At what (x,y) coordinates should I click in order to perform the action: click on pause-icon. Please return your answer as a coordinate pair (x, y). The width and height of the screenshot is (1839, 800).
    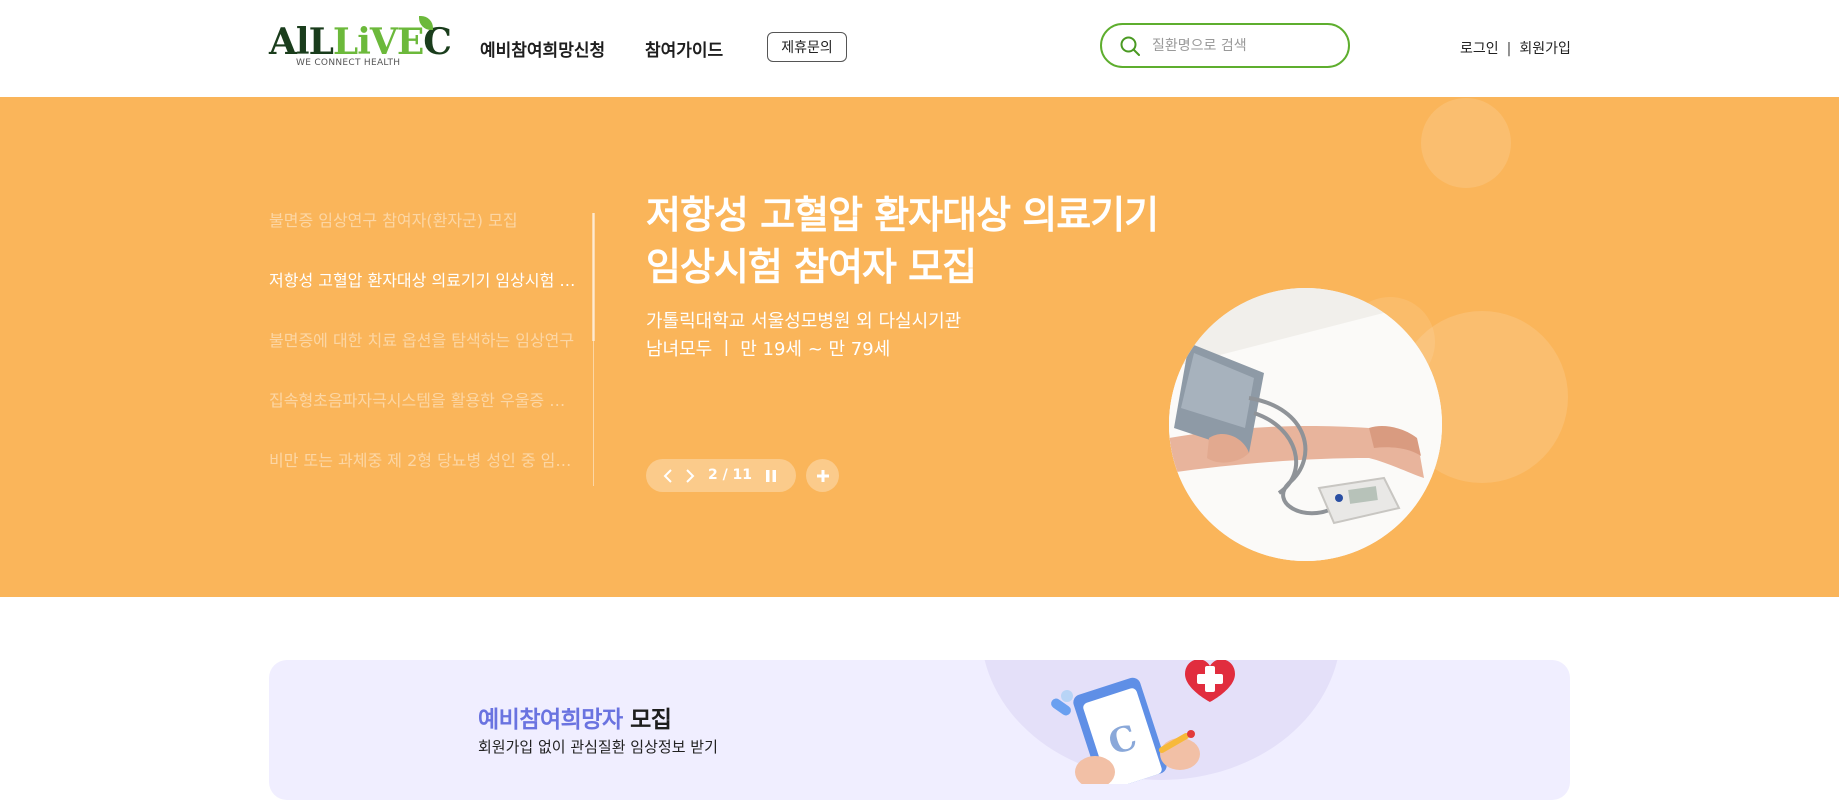
    Looking at the image, I should click on (771, 475).